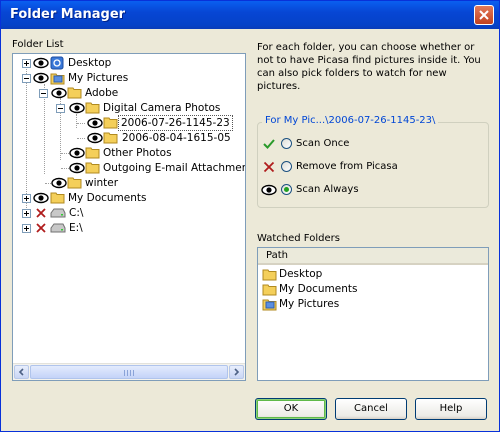 The width and height of the screenshot is (500, 432). What do you see at coordinates (129, 63) in the screenshot?
I see `tree-node-desktop: Desktop` at bounding box center [129, 63].